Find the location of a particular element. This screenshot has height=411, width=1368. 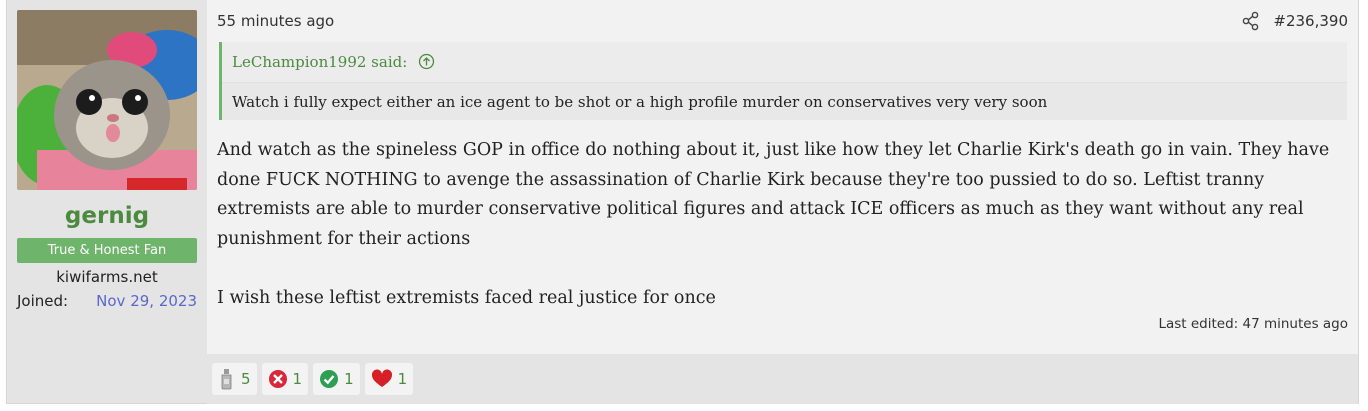

avatar is located at coordinates (107, 100).